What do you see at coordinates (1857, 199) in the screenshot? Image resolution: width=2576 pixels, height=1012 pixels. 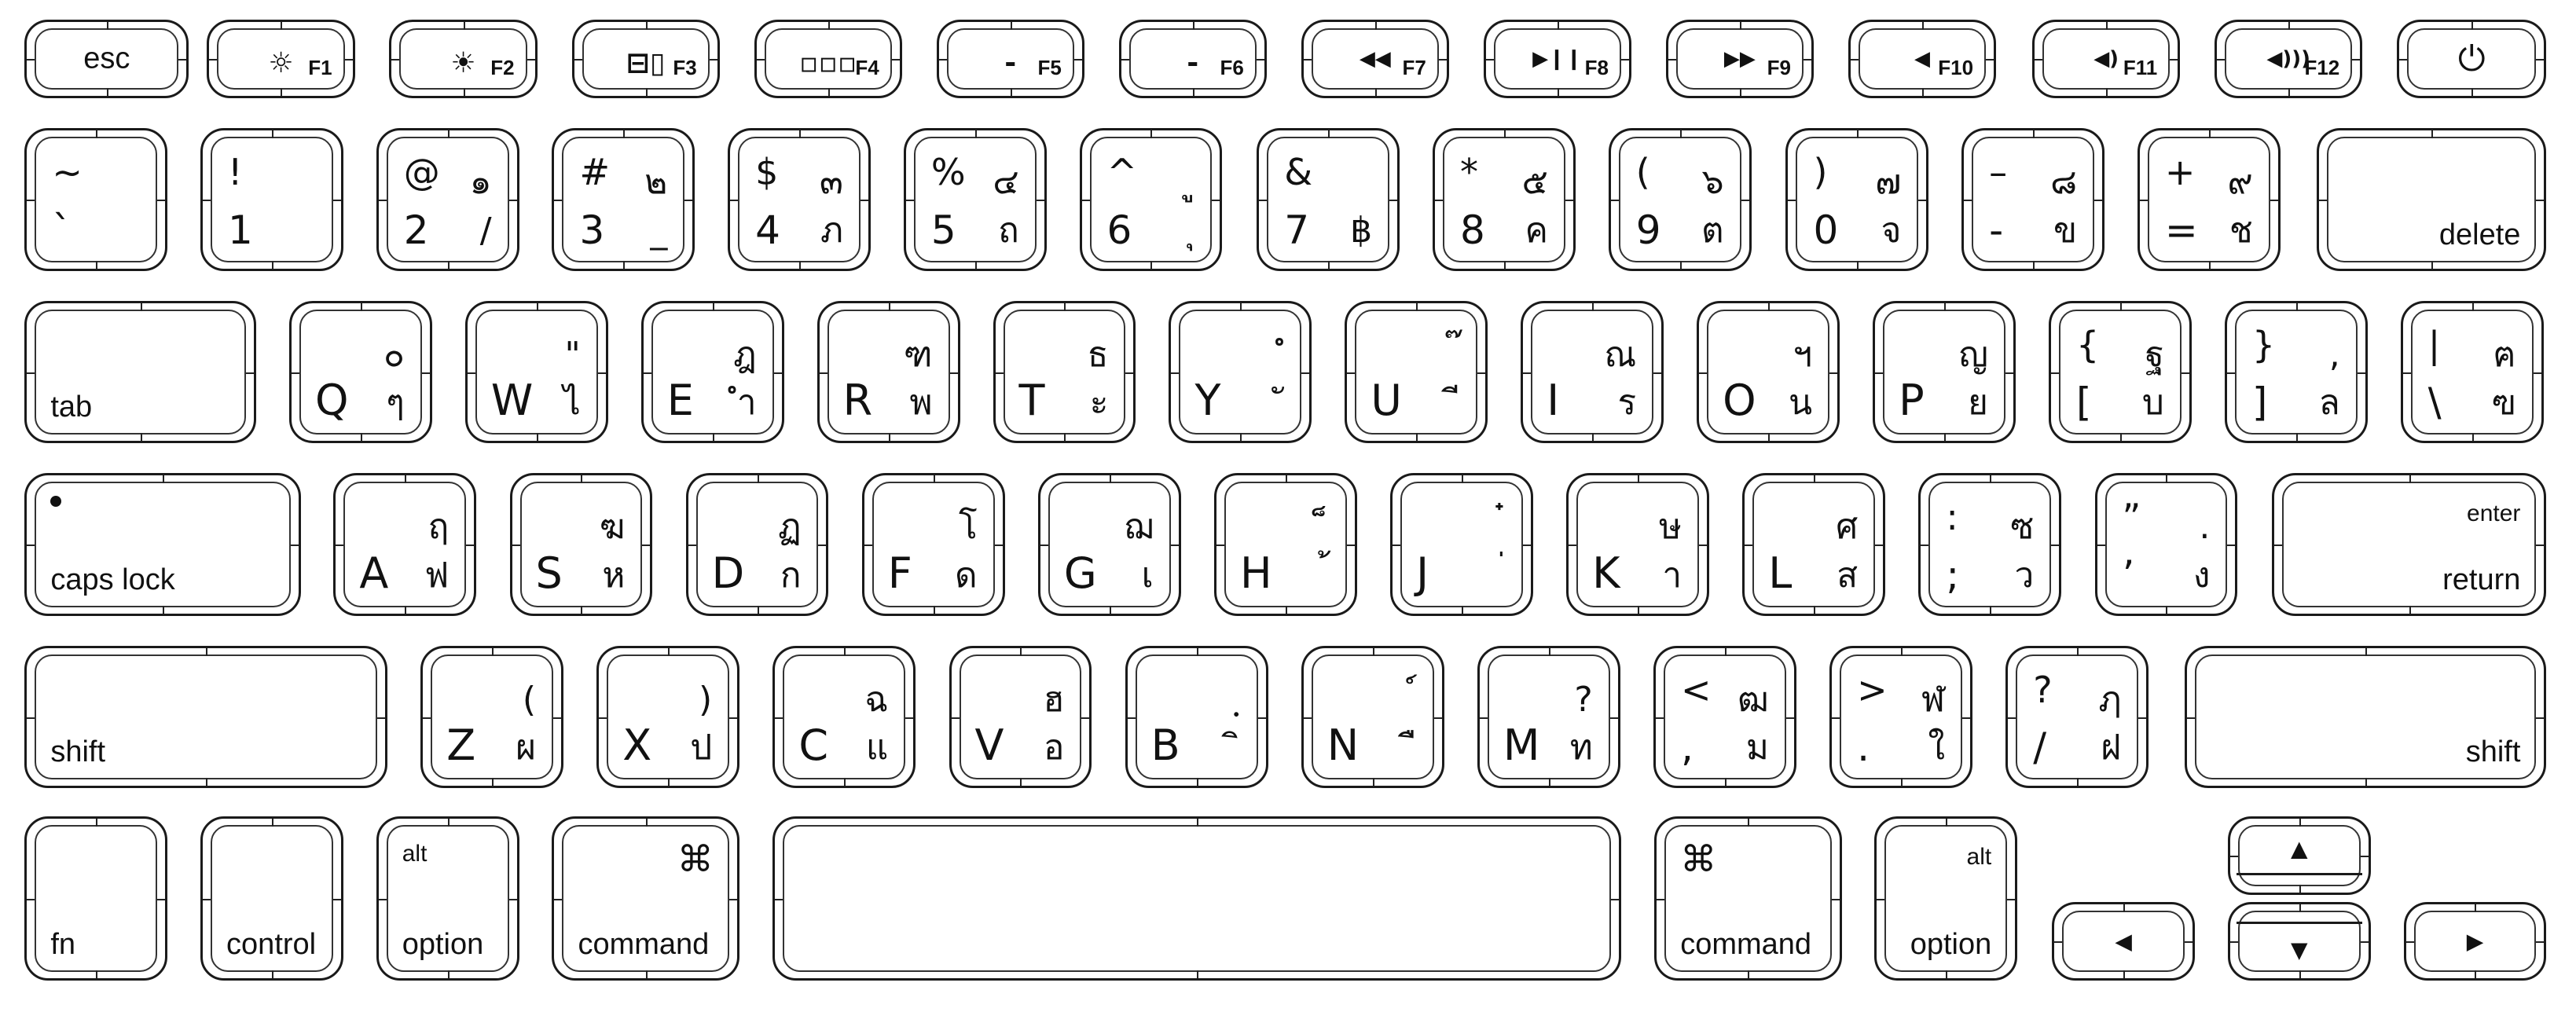 I see `key-0: ) 0 ๗จ` at bounding box center [1857, 199].